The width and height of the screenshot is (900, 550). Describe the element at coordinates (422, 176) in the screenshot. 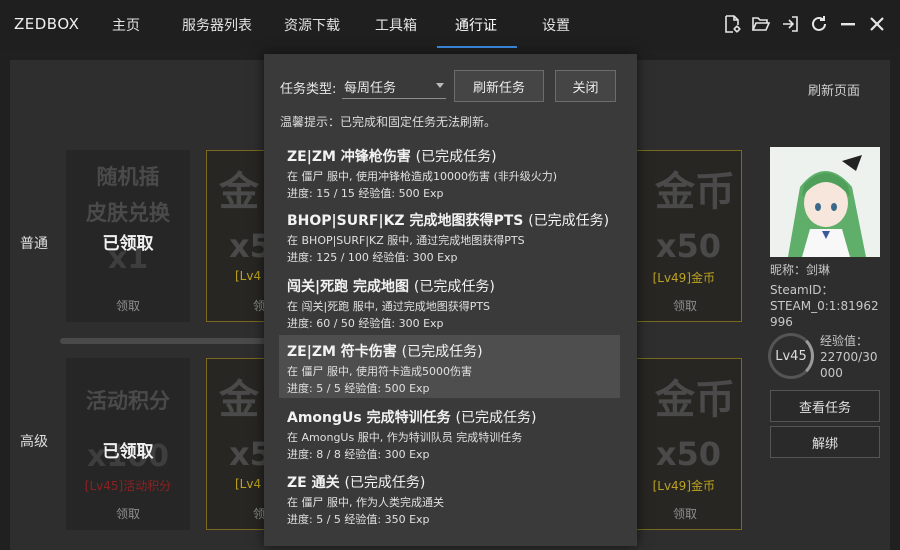

I see `task-description: 在 僵尸 服中, 使用冲锋枪造成10000伤害 (非升级火力)` at that location.